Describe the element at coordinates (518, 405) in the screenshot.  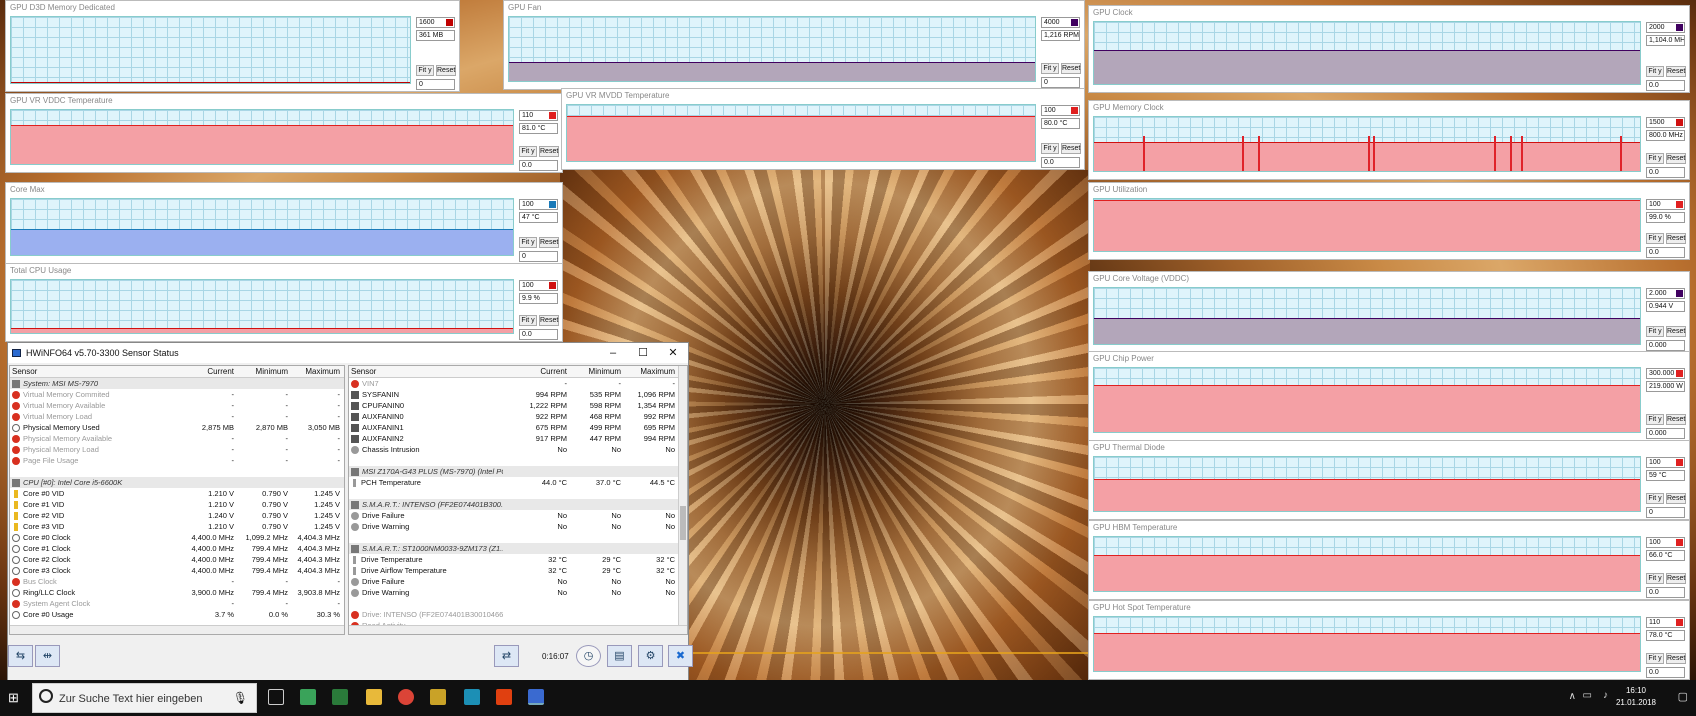
I see `sensor-row: CPUFANIN0 1,222 RPM 598 RPM 1,354 RPM` at that location.